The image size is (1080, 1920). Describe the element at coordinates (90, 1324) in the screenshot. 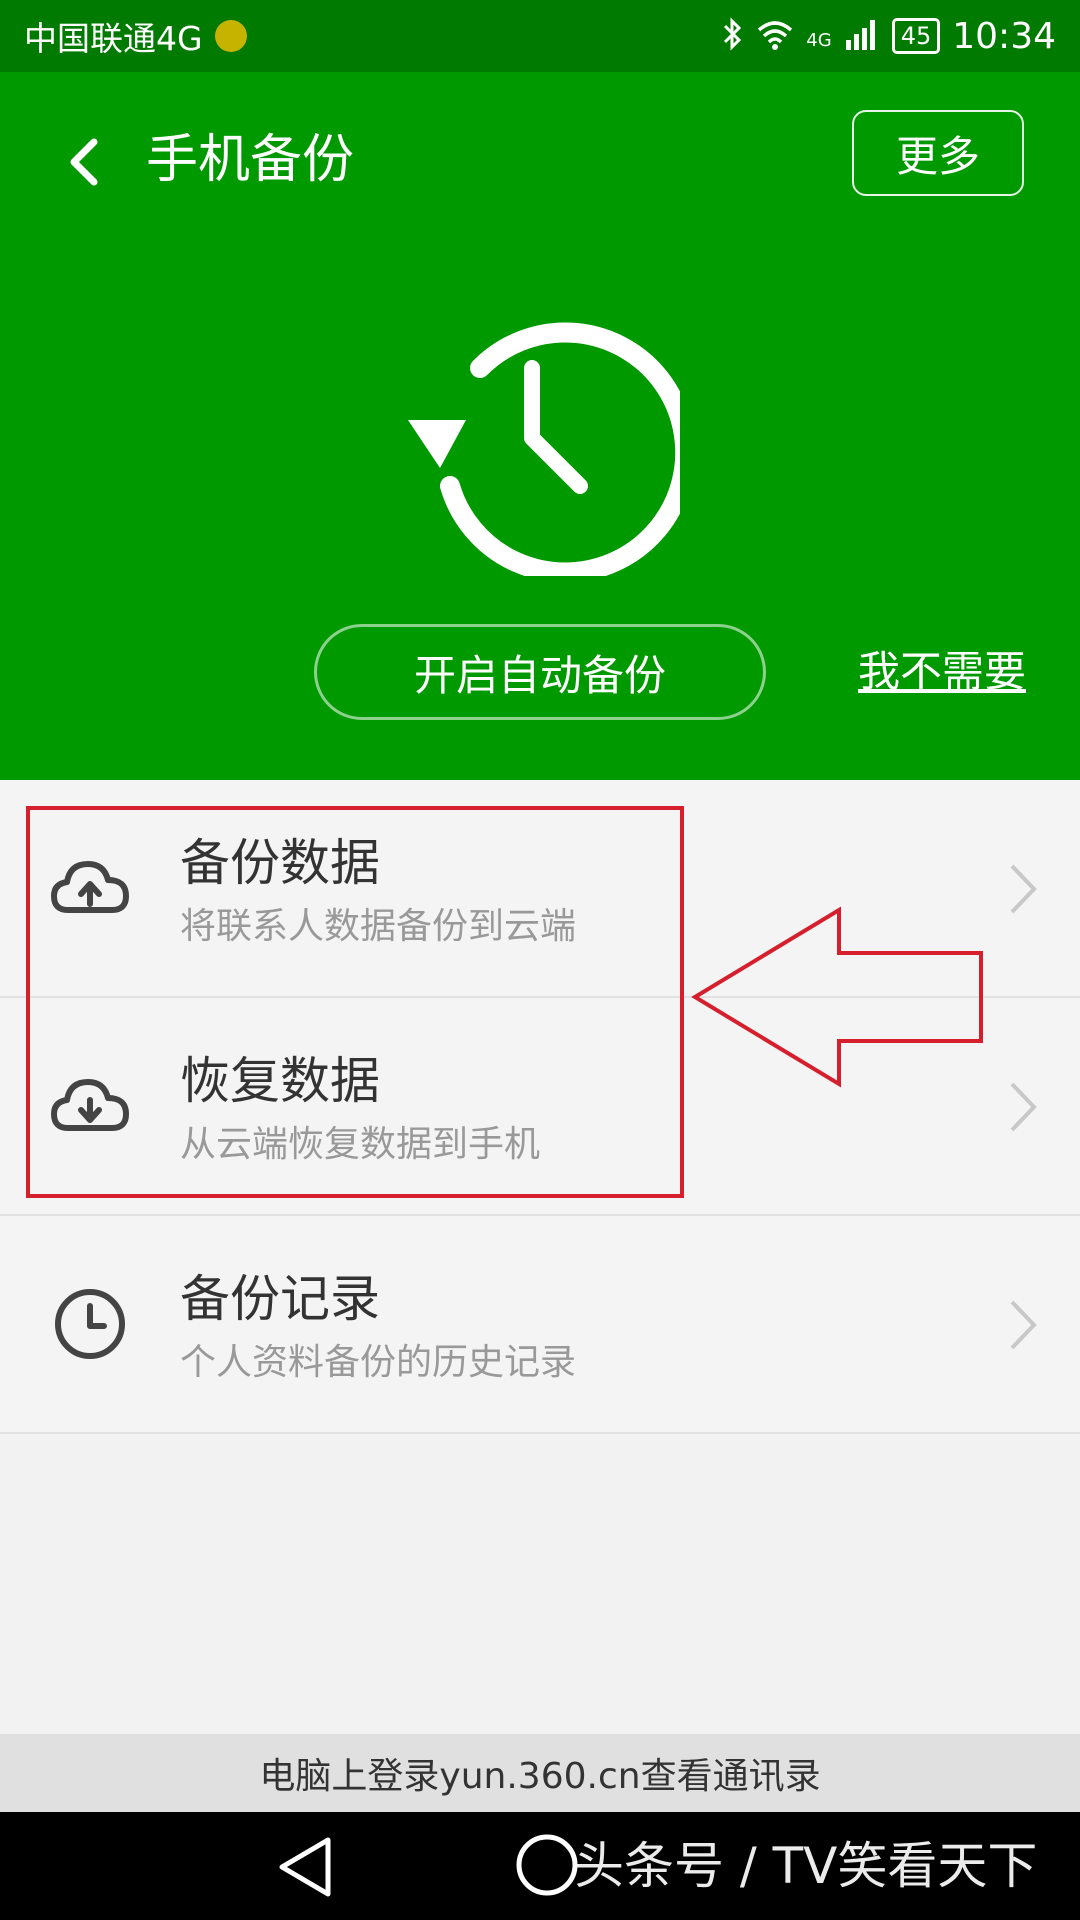

I see `clock-icon` at that location.